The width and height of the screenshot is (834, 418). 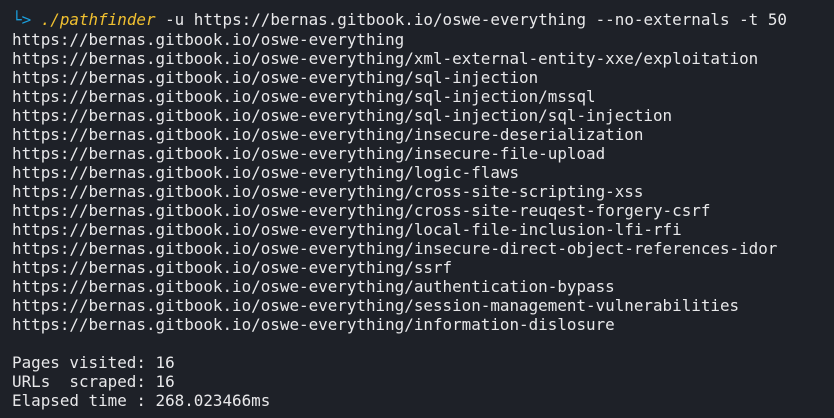 I want to click on stat-pages-visited: Pages visited: 16, so click(x=93, y=362).